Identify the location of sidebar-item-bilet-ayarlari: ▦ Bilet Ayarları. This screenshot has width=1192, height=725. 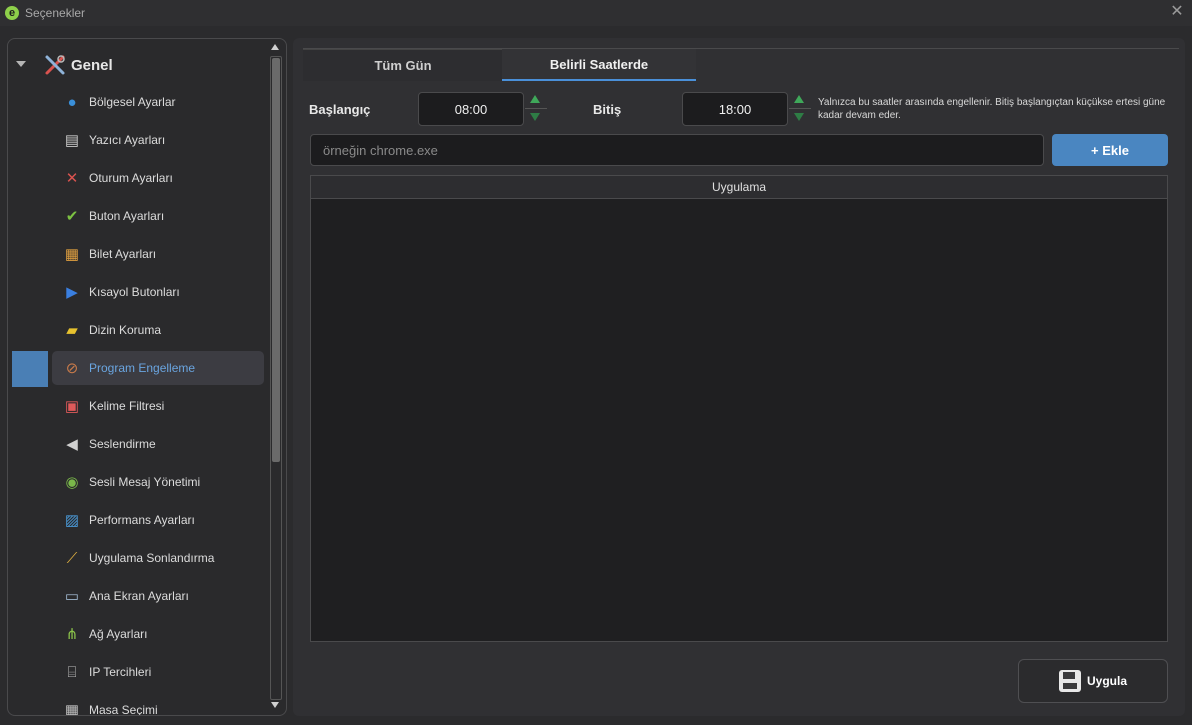
(158, 254).